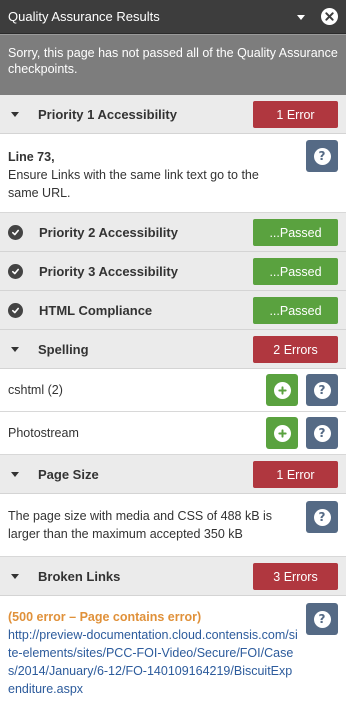 This screenshot has height=721, width=346. I want to click on broken-link-error: (500 error – Page contains error), so click(105, 617).